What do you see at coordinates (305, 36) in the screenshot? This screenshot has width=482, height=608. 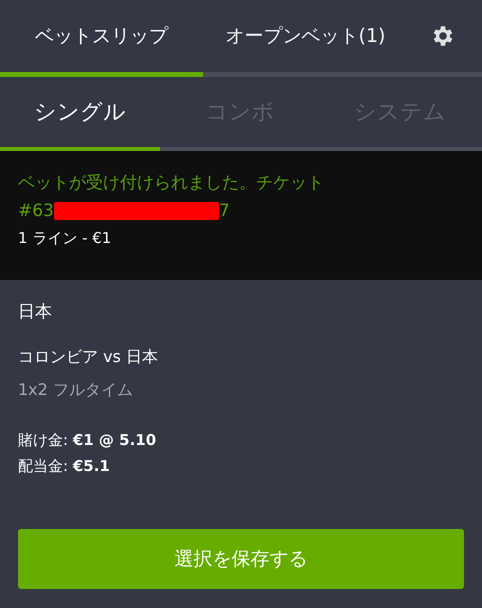 I see `tab: オープンベット(1)` at bounding box center [305, 36].